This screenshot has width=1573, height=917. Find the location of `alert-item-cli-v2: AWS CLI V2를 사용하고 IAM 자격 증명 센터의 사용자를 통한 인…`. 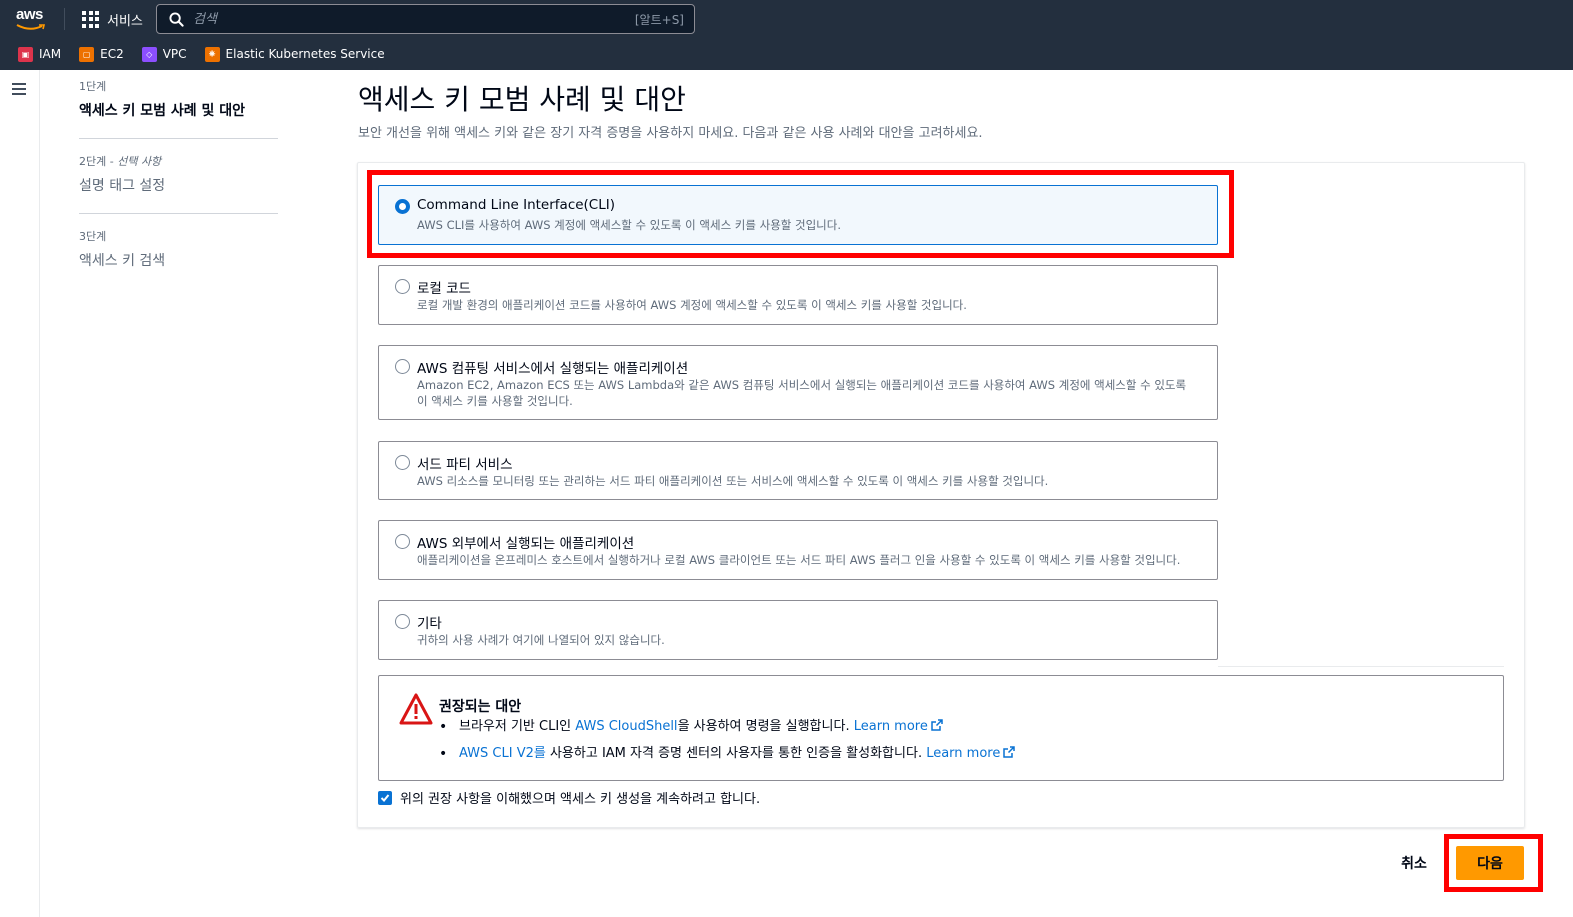

alert-item-cli-v2: AWS CLI V2를 사용하고 IAM 자격 증명 센터의 사용자를 통한 인… is located at coordinates (727, 758).